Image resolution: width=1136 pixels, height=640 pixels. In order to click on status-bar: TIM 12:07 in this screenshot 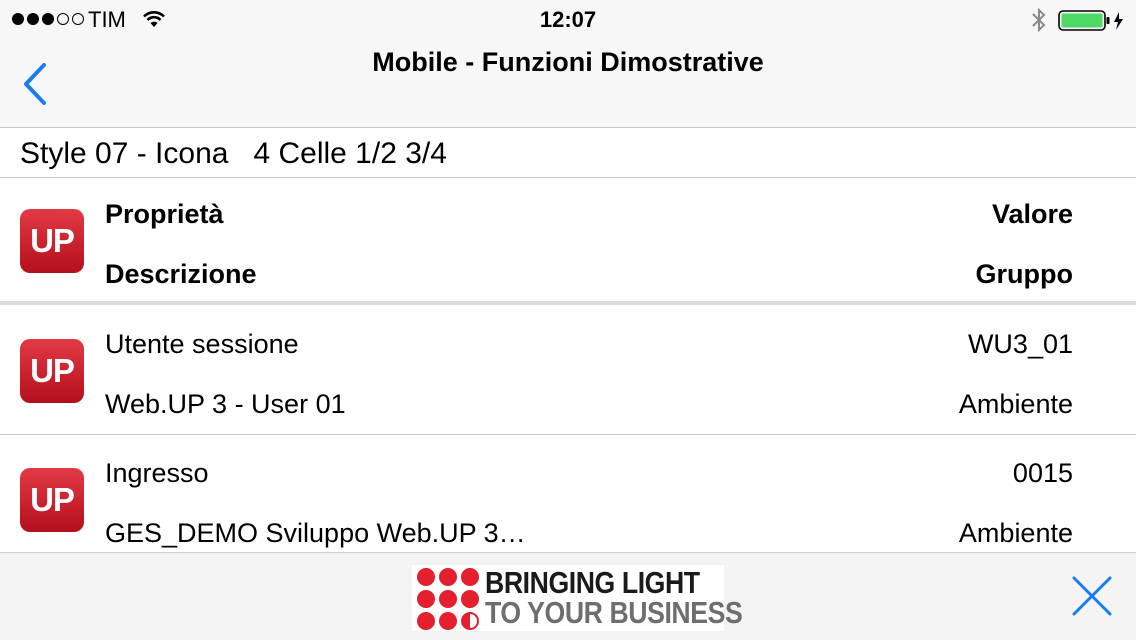, I will do `click(568, 20)`.